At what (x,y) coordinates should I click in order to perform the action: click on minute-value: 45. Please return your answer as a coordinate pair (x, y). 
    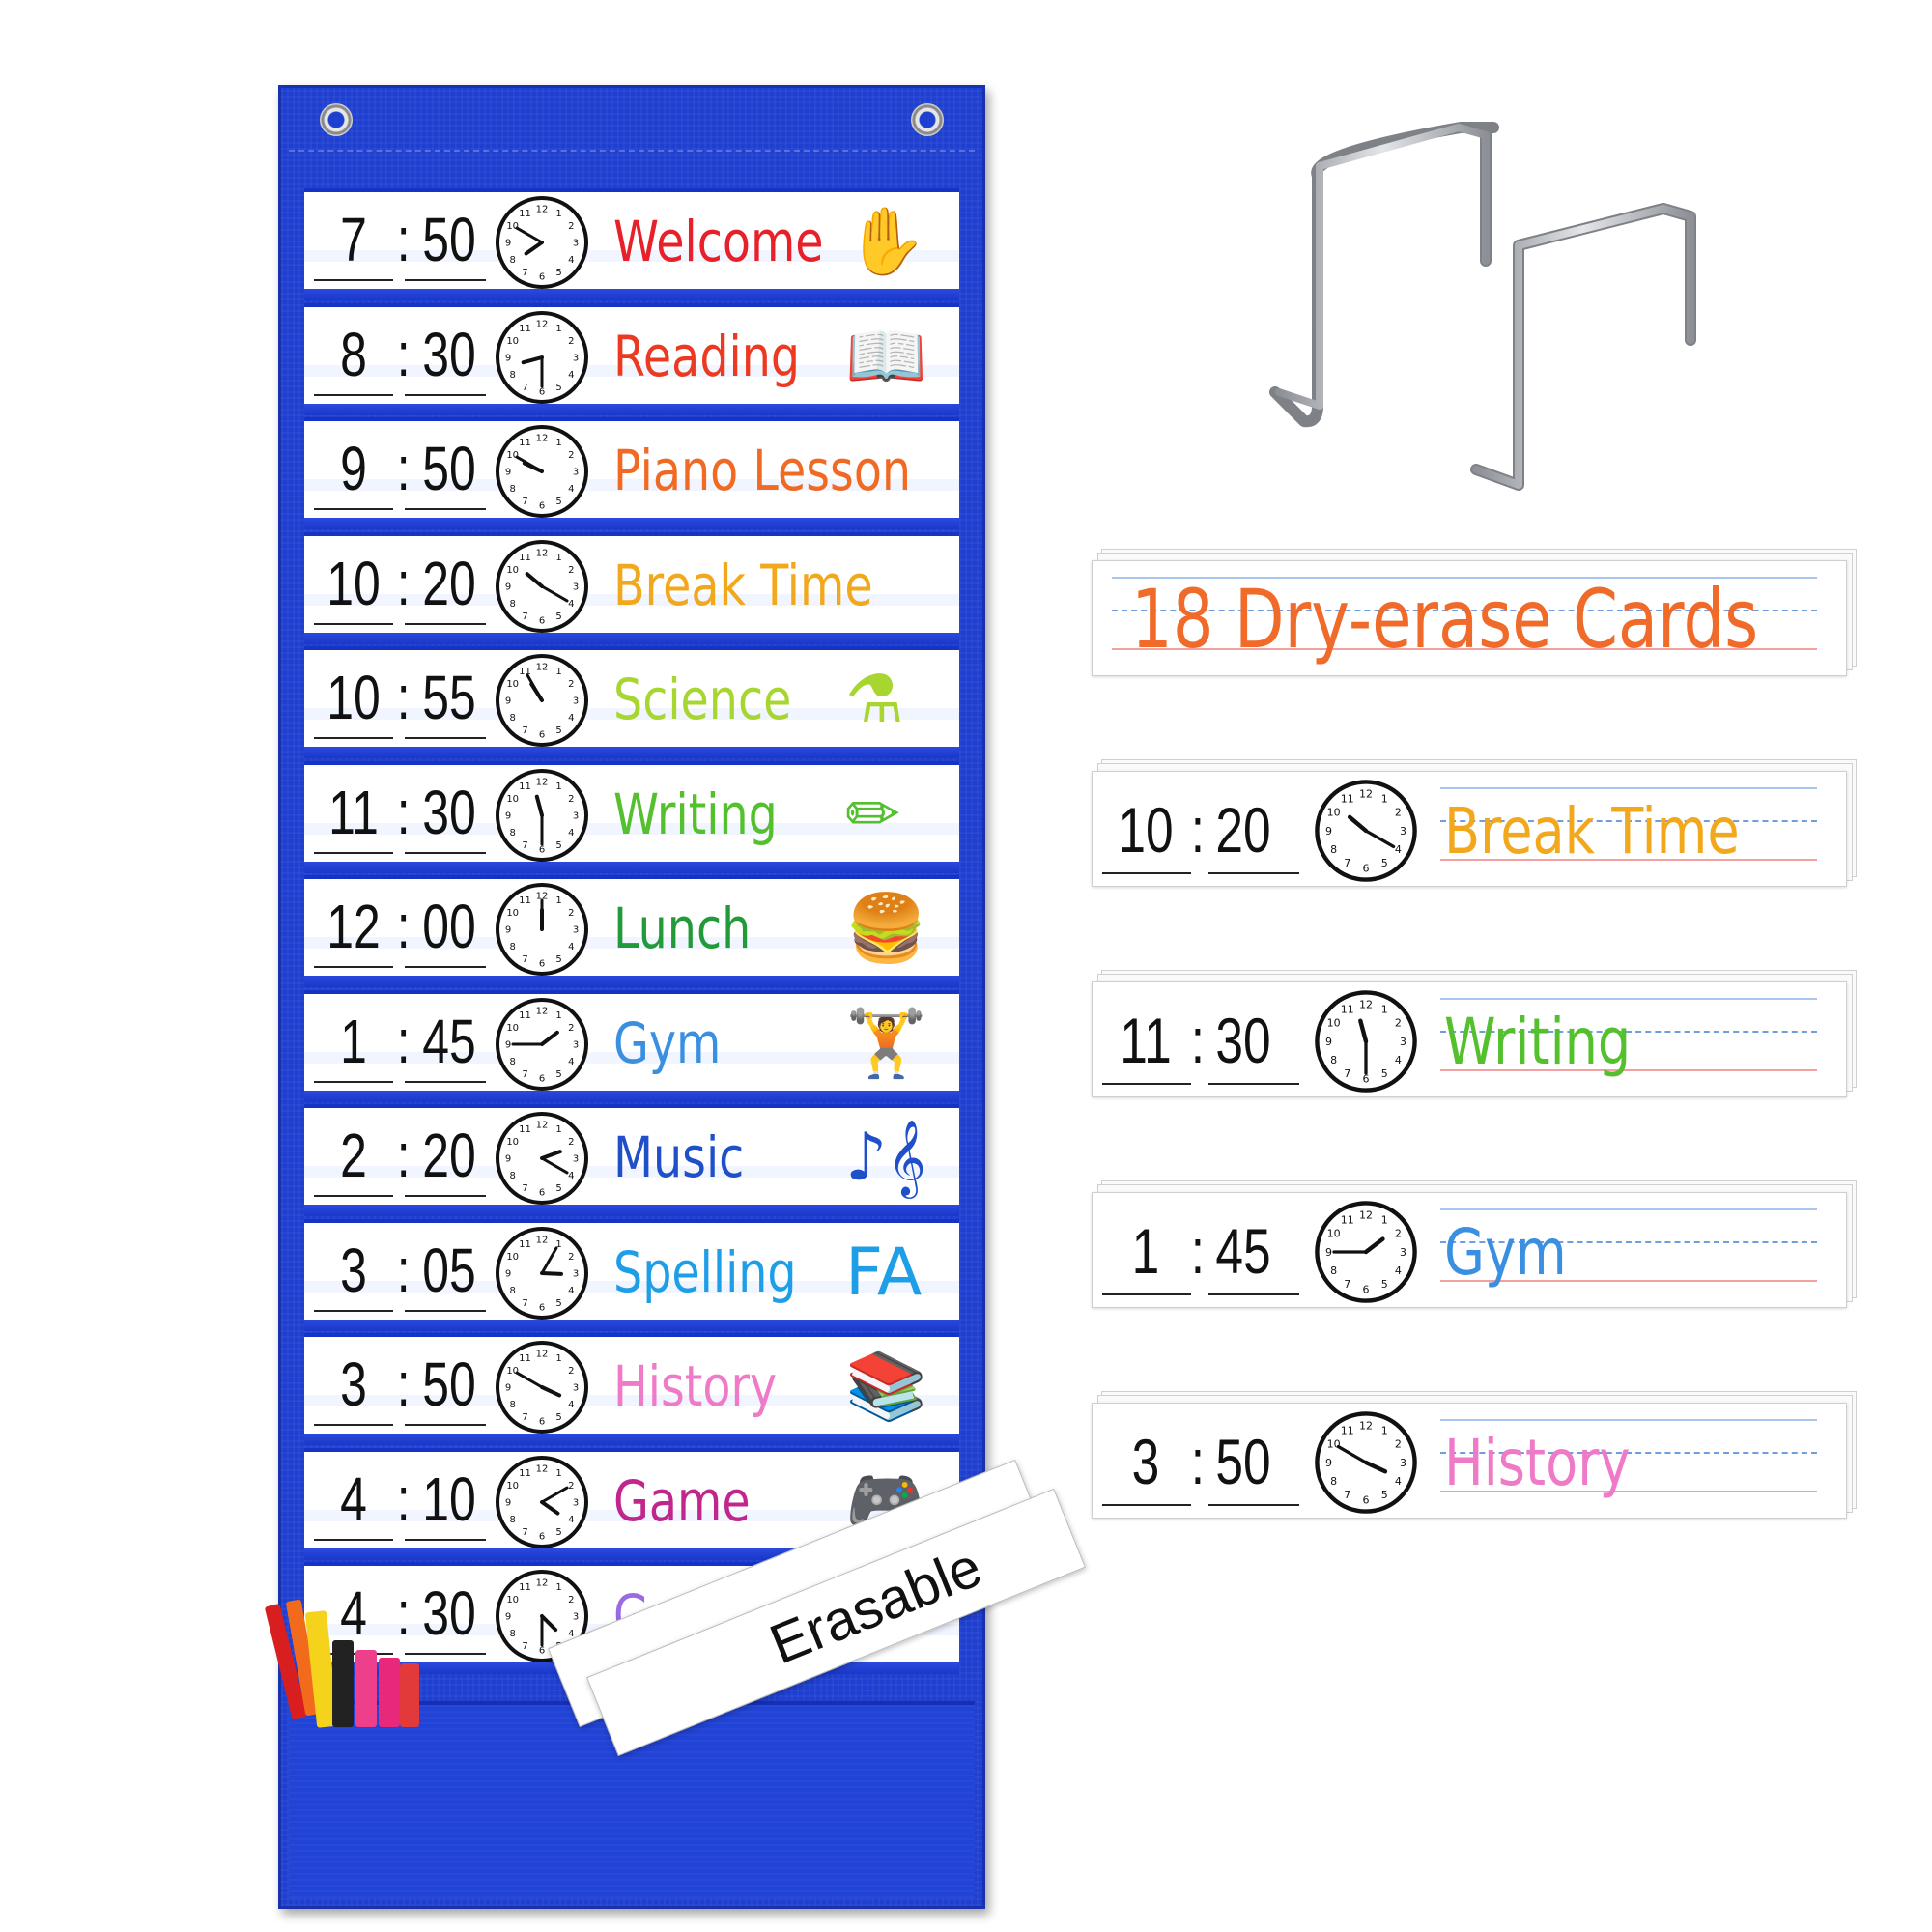
    Looking at the image, I should click on (449, 1041).